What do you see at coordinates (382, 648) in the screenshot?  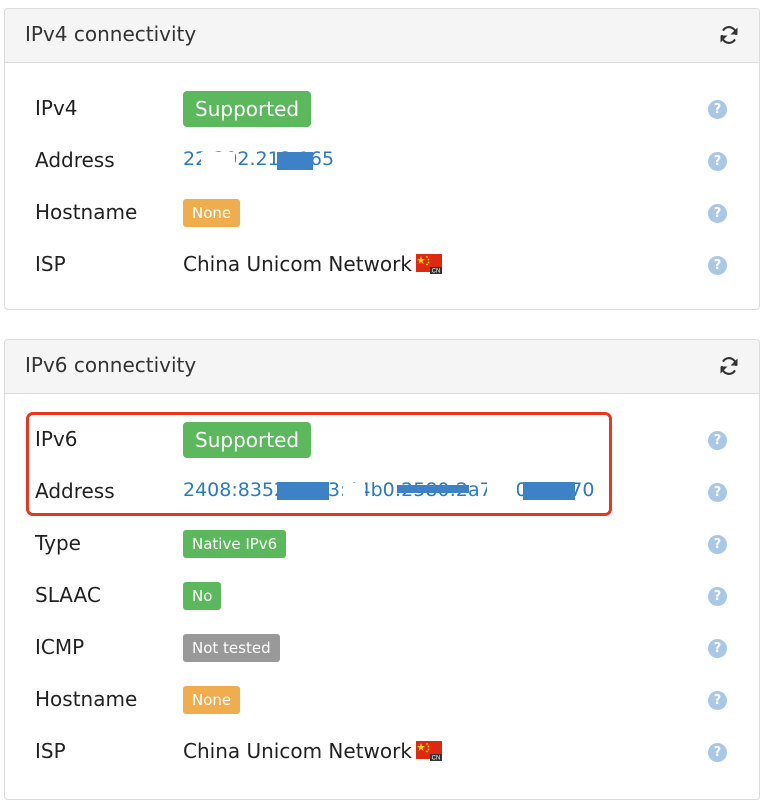 I see `ipv6-icmp-row: ICMP Not tested ?` at bounding box center [382, 648].